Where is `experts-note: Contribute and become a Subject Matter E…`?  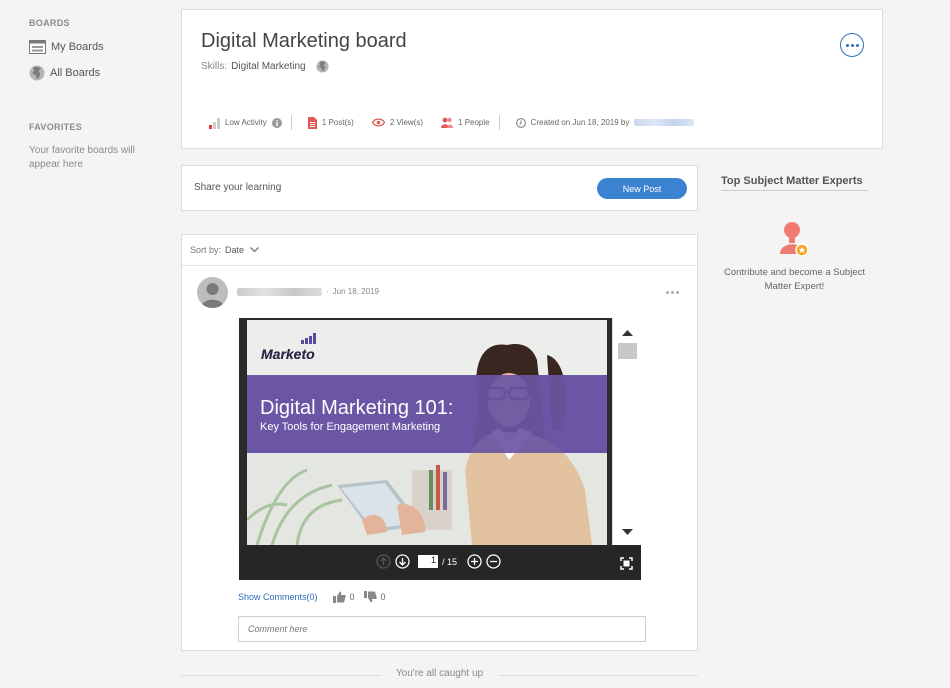
experts-note: Contribute and become a Subject Matter E… is located at coordinates (794, 279).